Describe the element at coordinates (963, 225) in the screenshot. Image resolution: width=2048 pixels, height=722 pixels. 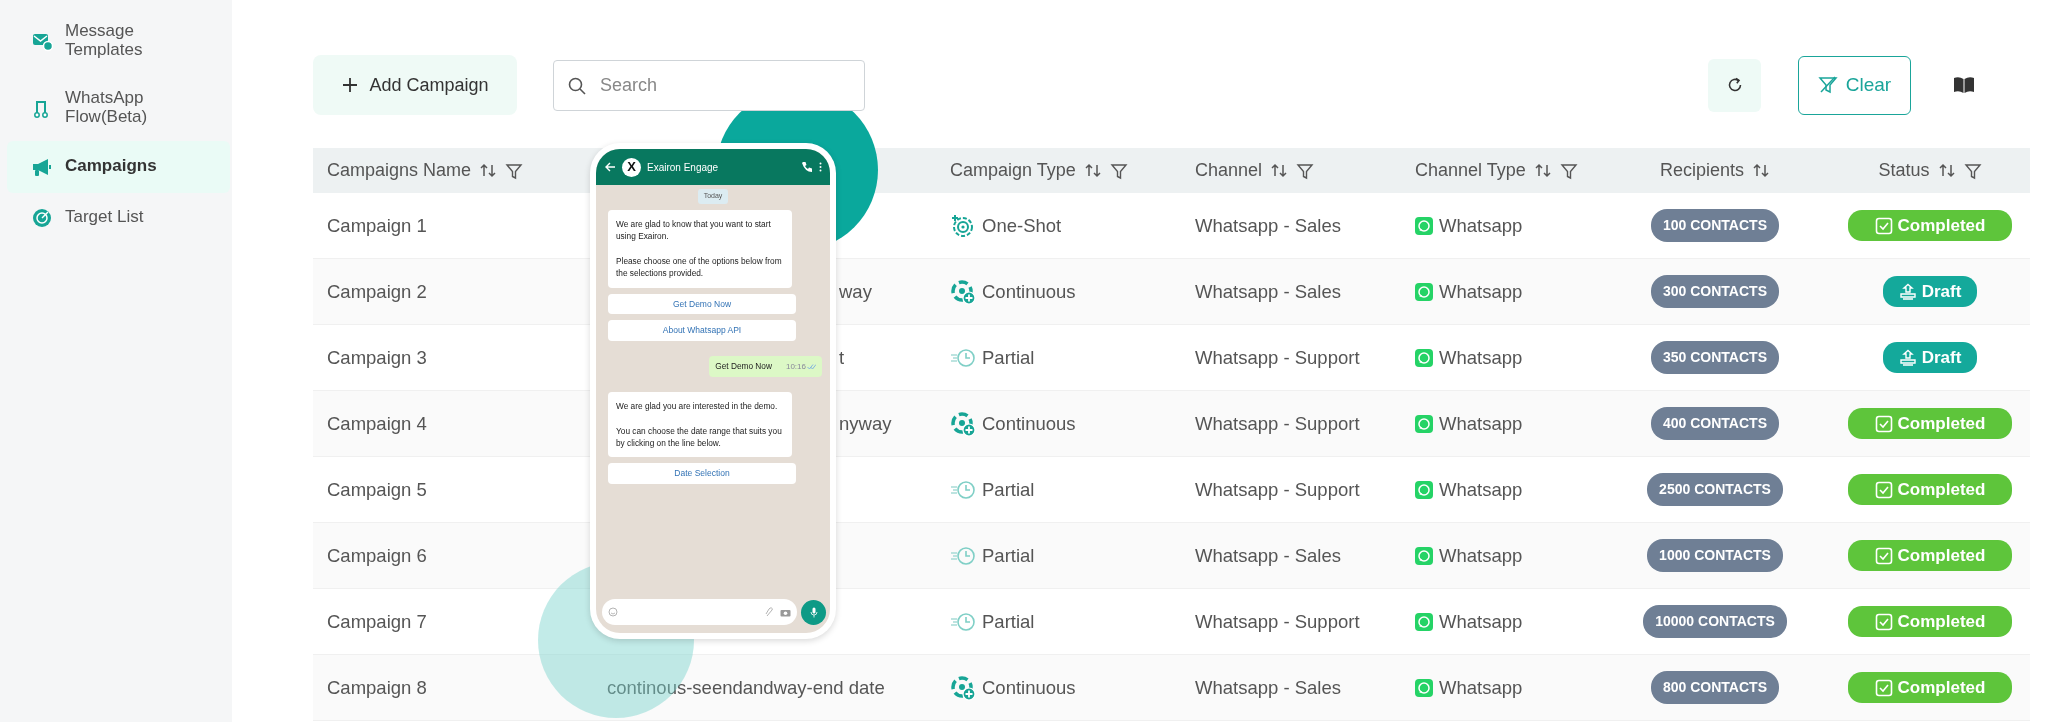
I see `target-arrow-icon` at that location.